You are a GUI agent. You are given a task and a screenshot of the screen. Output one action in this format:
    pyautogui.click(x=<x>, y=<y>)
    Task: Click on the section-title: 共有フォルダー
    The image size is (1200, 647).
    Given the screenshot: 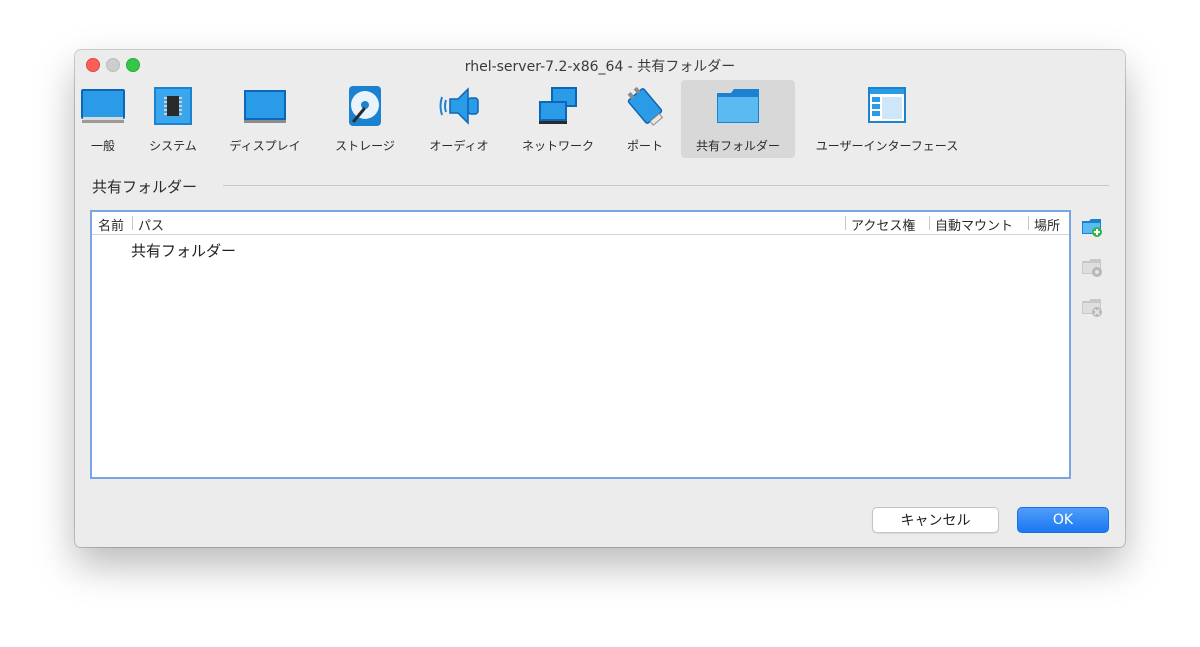 What is the action you would take?
    pyautogui.click(x=145, y=187)
    